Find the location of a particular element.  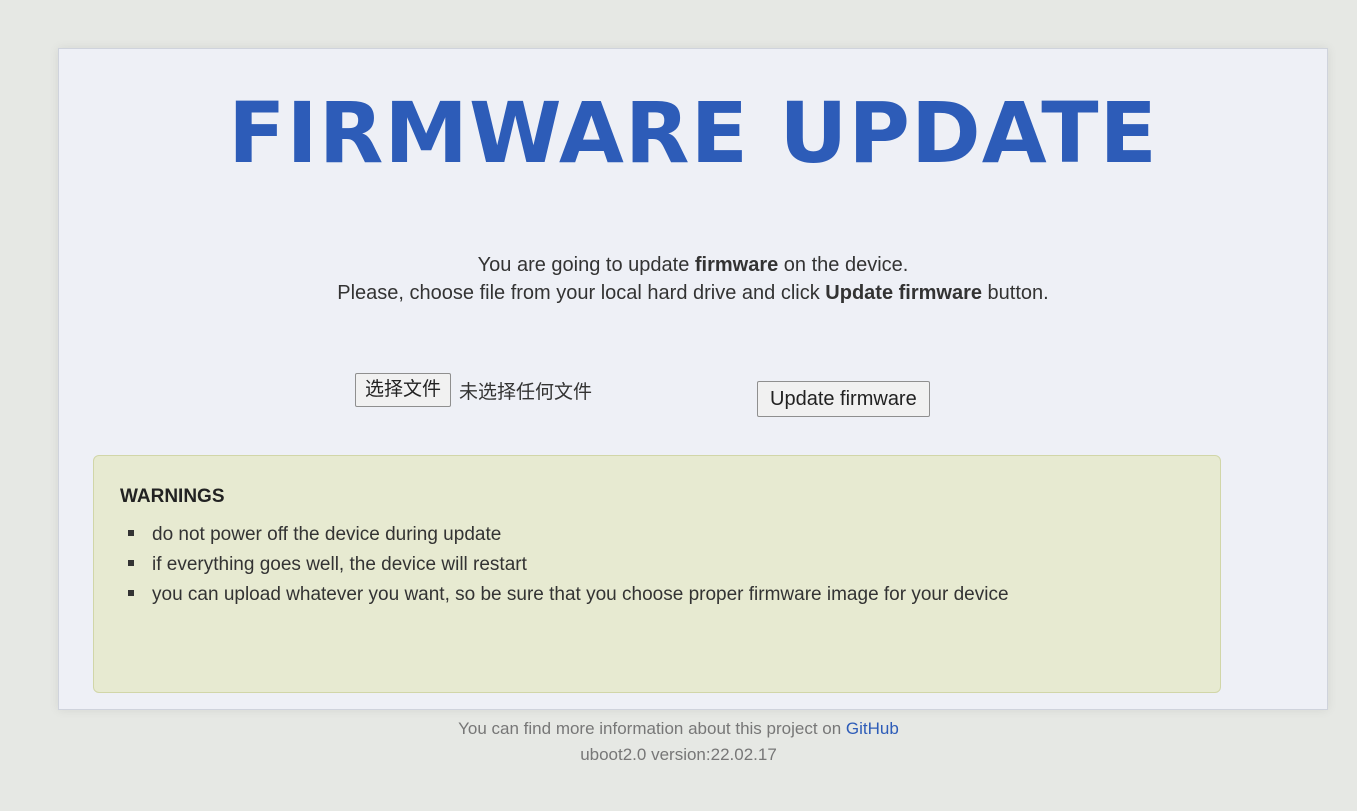

file-input: 选择文件 未选择任何文件 is located at coordinates (473, 390).